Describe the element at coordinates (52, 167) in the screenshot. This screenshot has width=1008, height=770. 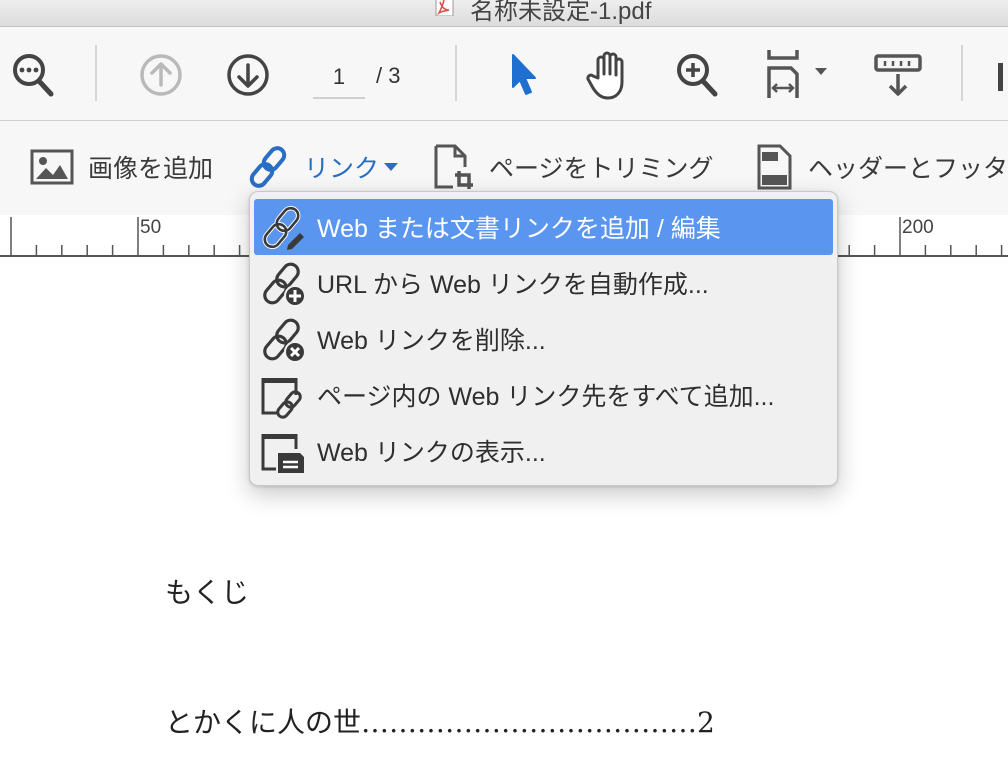
I see `image-icon` at that location.